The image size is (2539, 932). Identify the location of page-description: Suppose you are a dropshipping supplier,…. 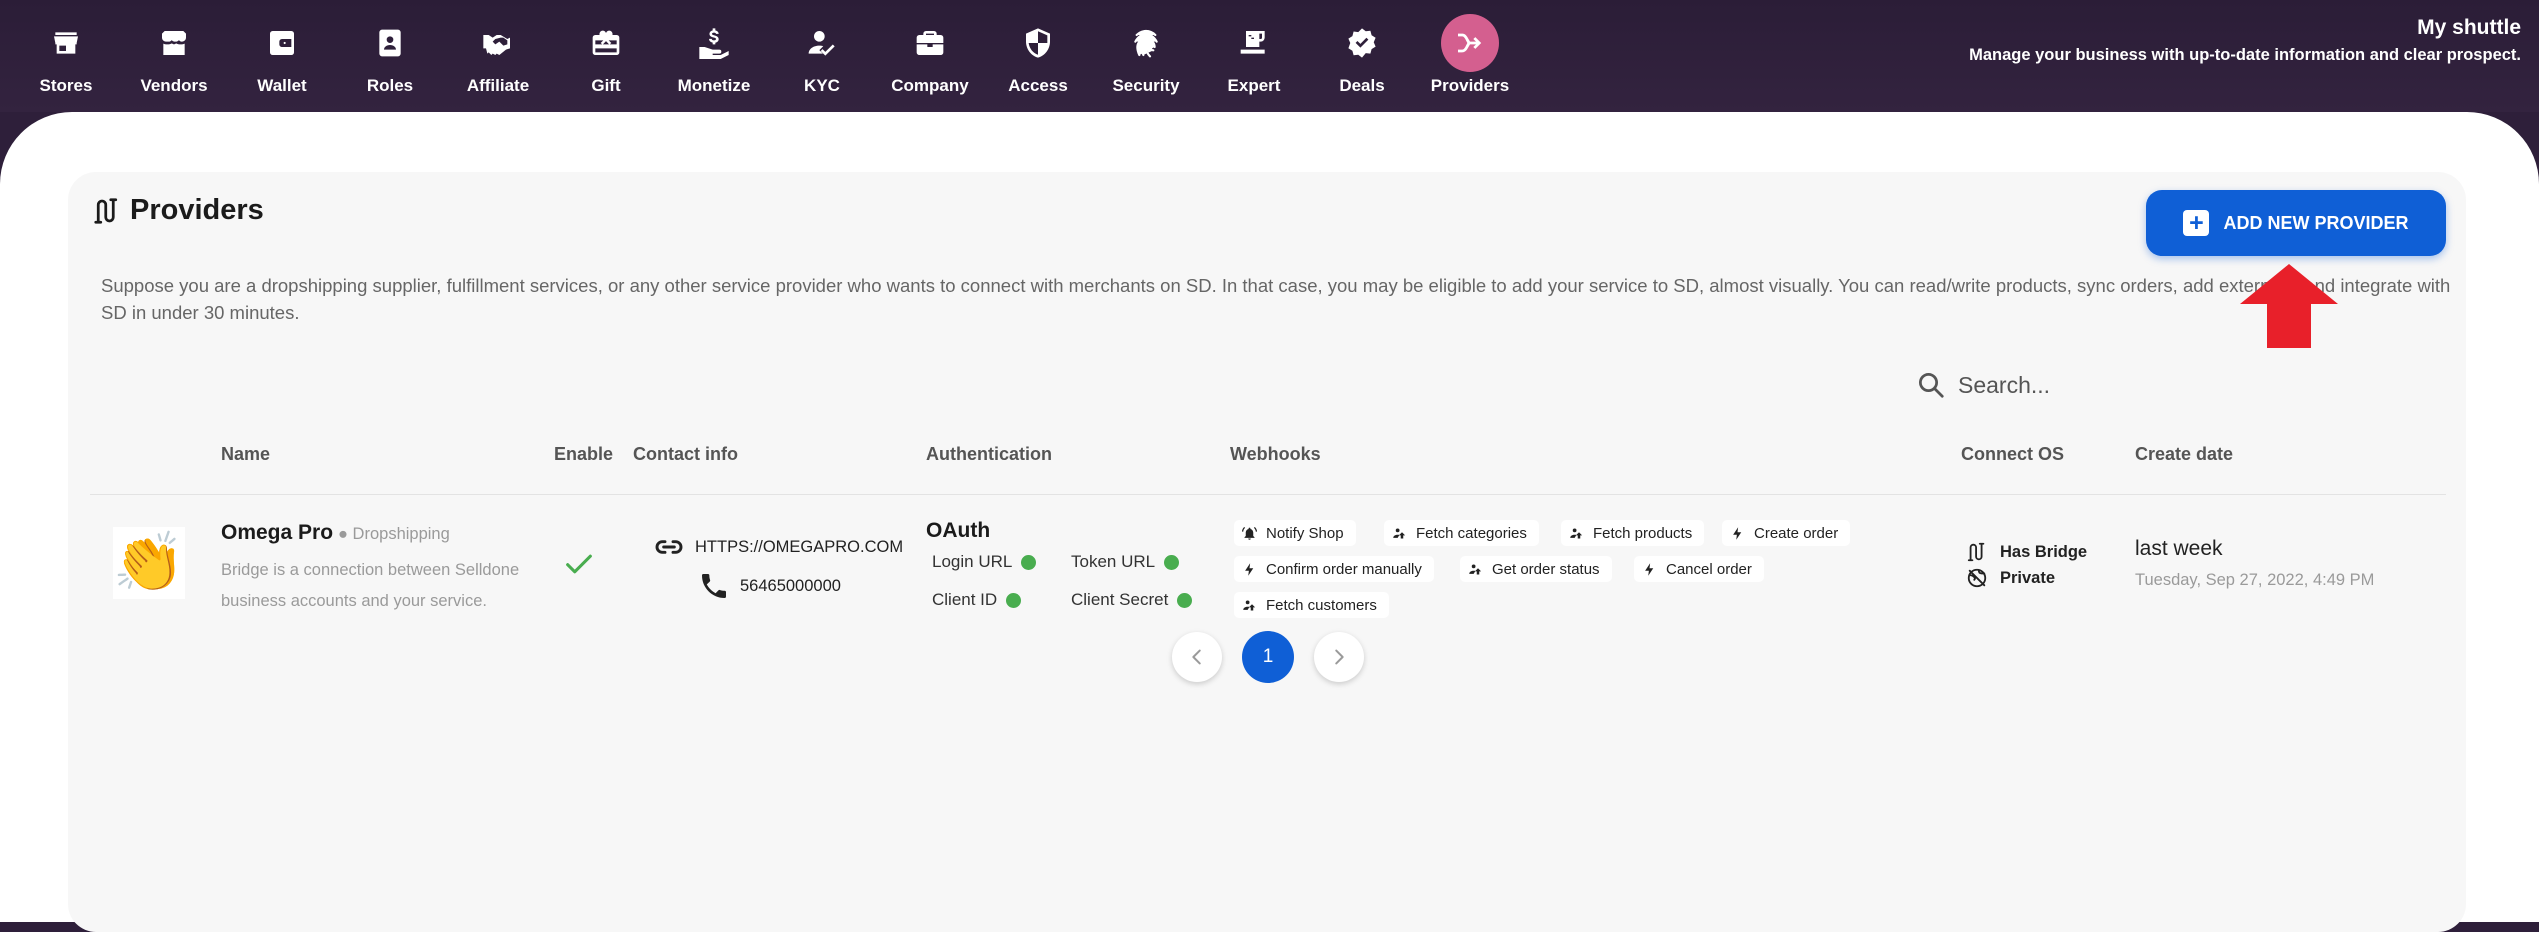
(1276, 299).